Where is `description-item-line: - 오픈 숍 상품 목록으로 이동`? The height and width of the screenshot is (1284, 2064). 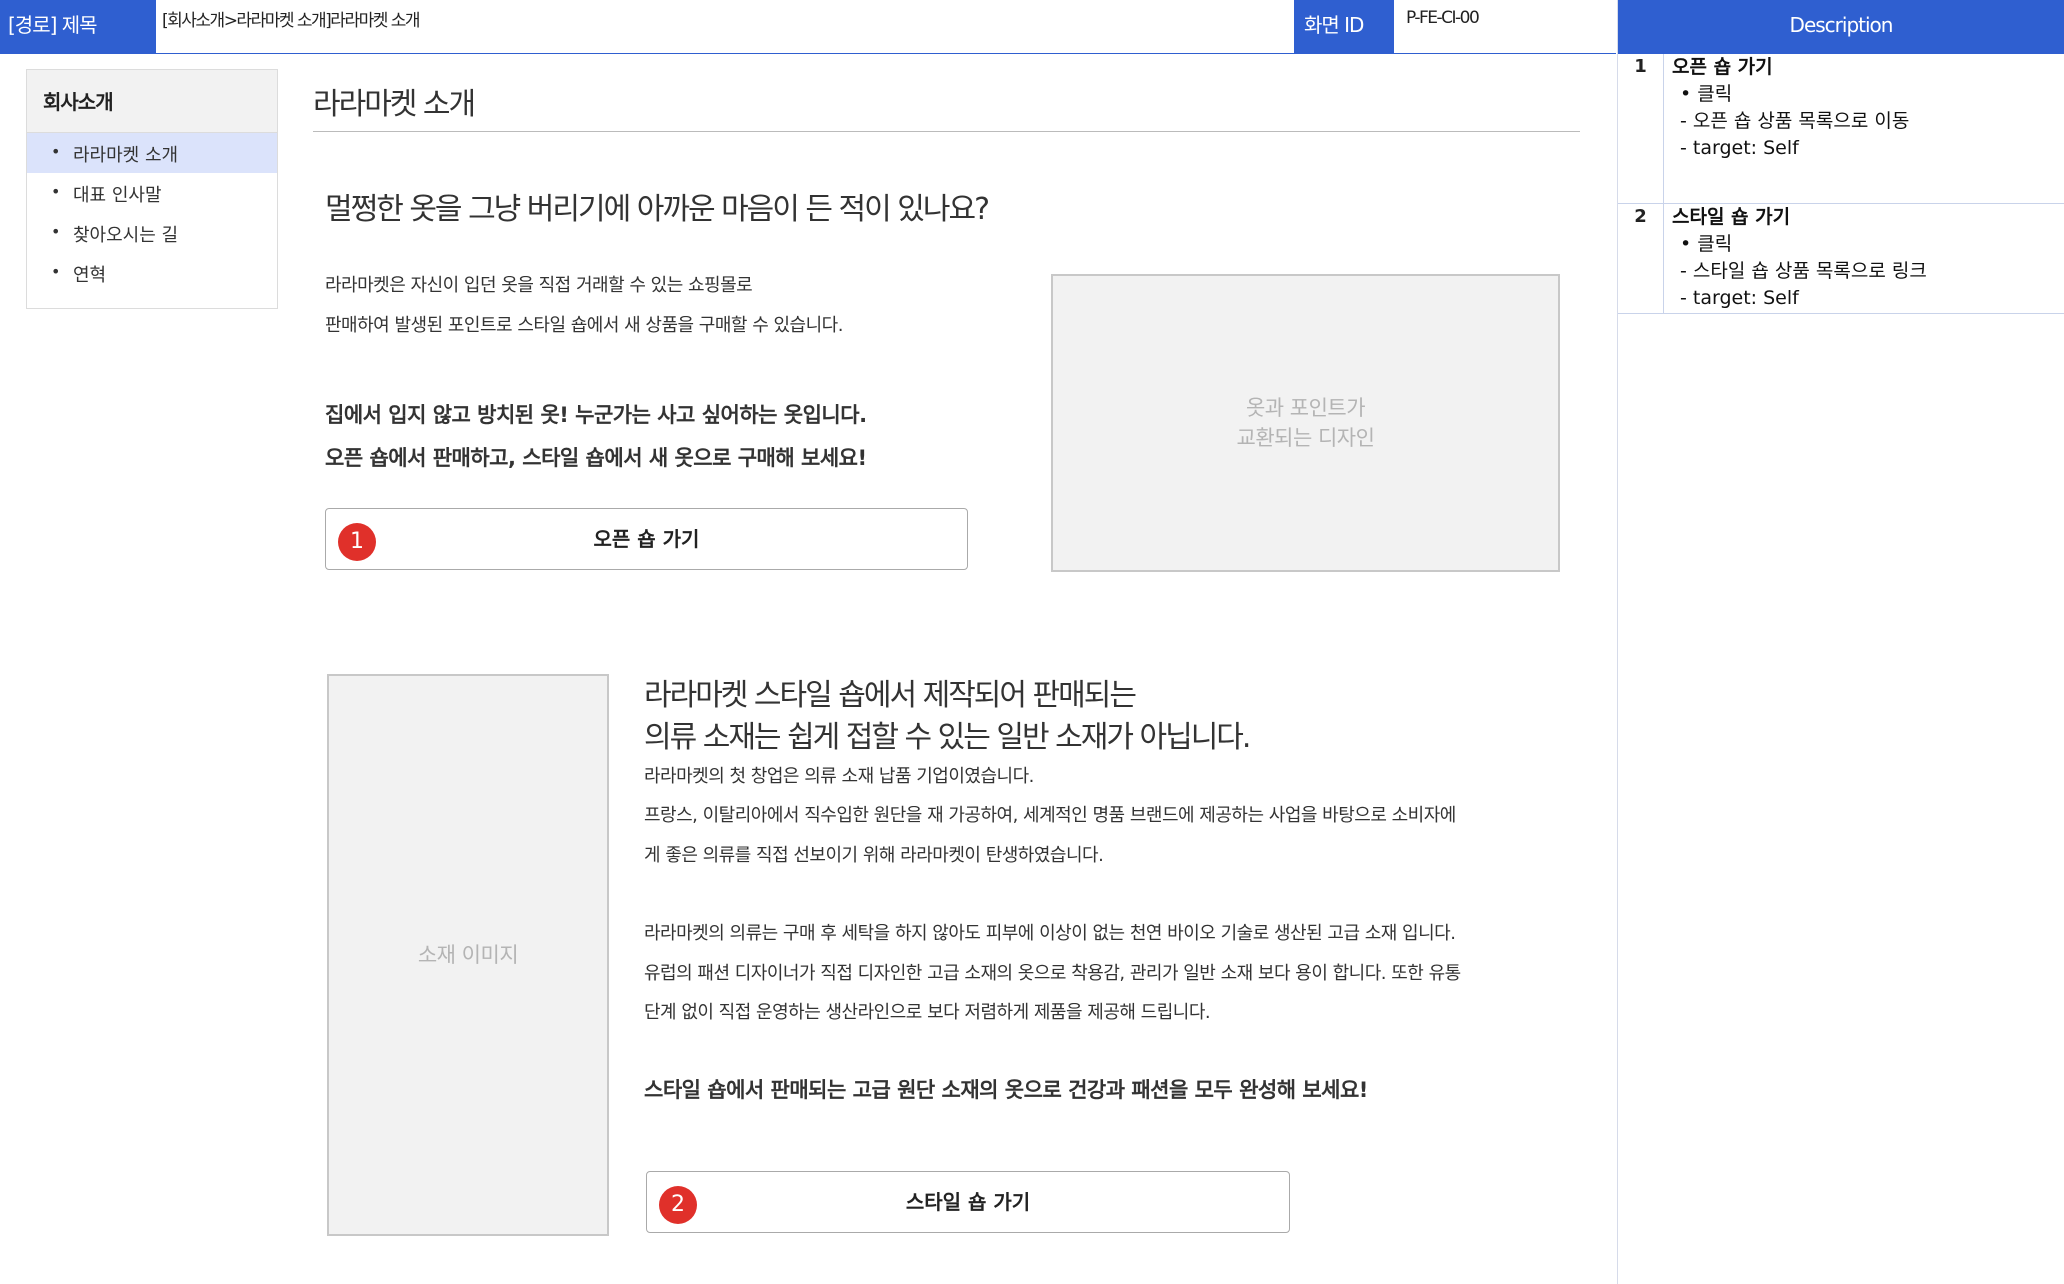 description-item-line: - 오픈 숍 상품 목록으로 이동 is located at coordinates (1795, 121).